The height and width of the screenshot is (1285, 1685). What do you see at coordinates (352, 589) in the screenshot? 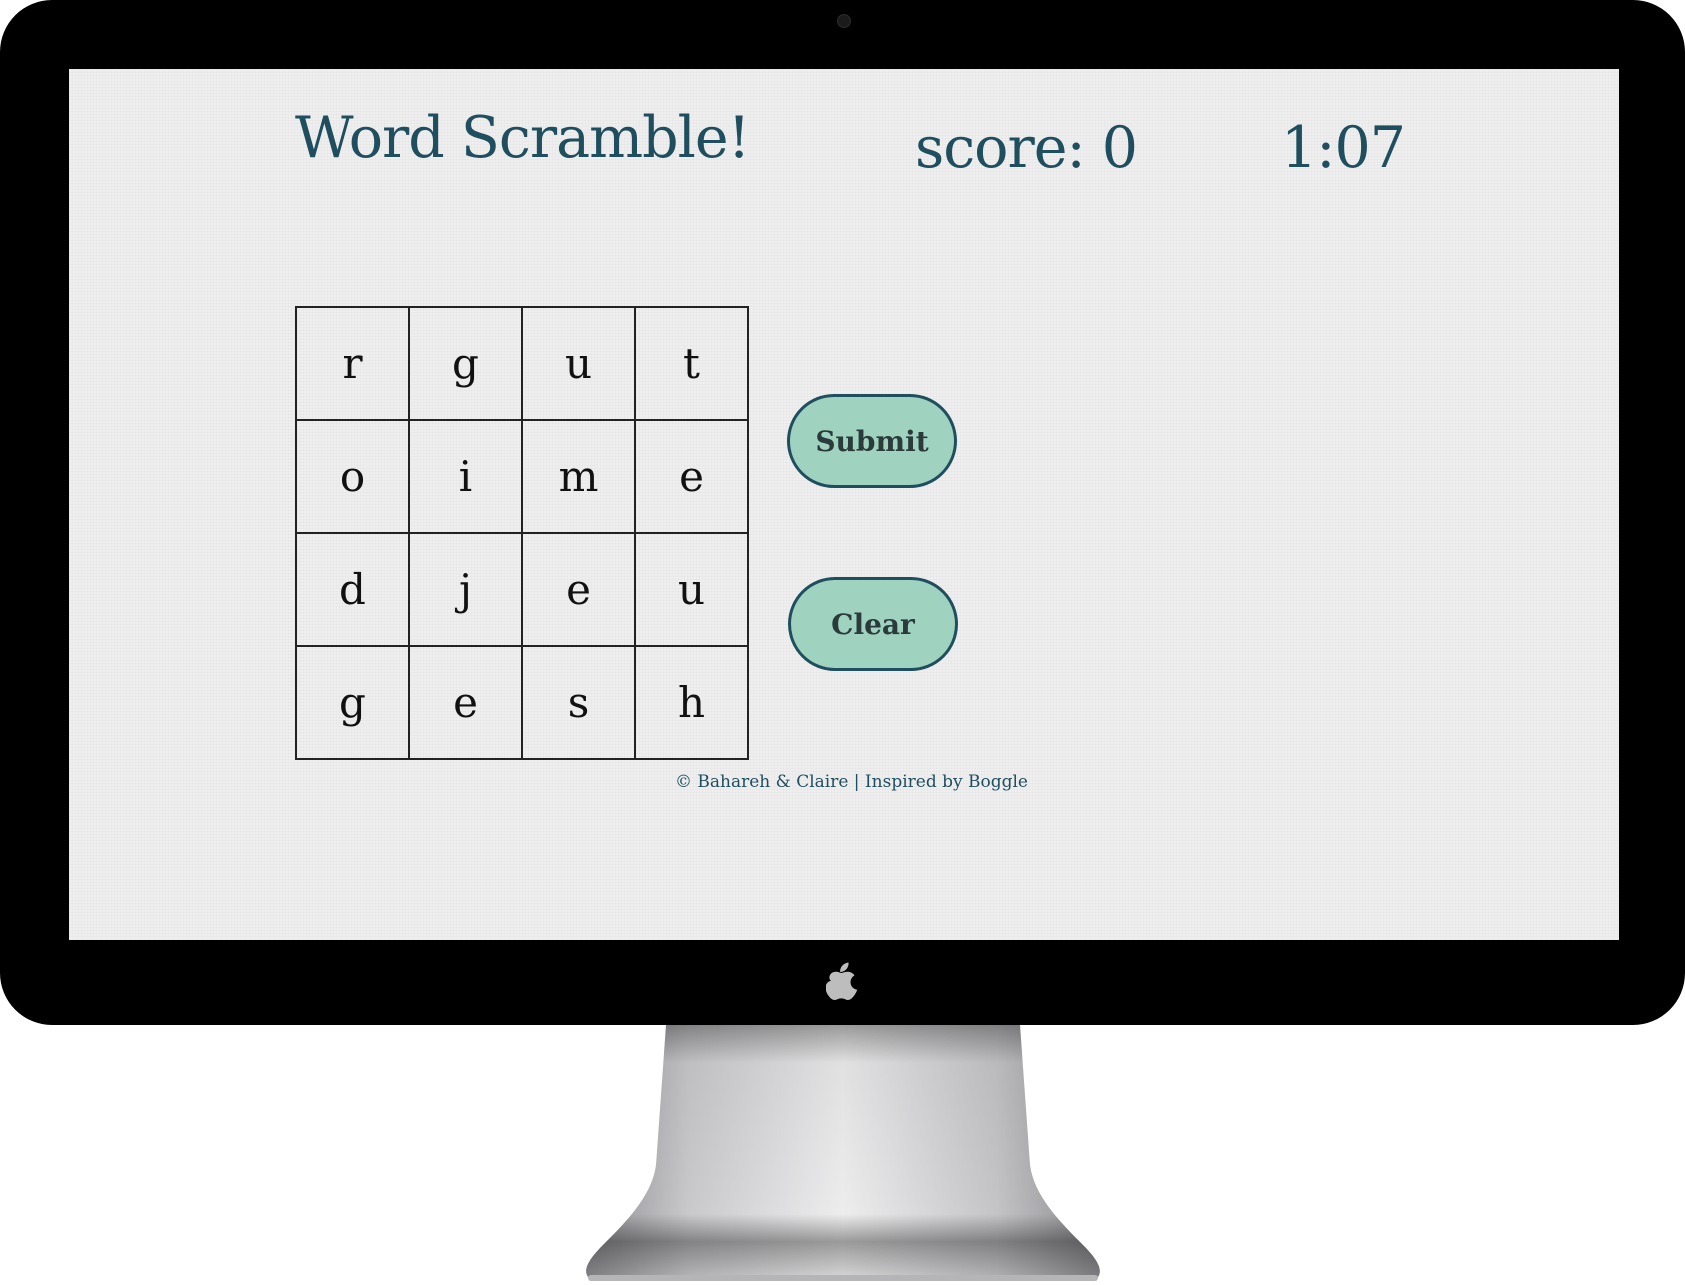
I see `letter-tile: d` at bounding box center [352, 589].